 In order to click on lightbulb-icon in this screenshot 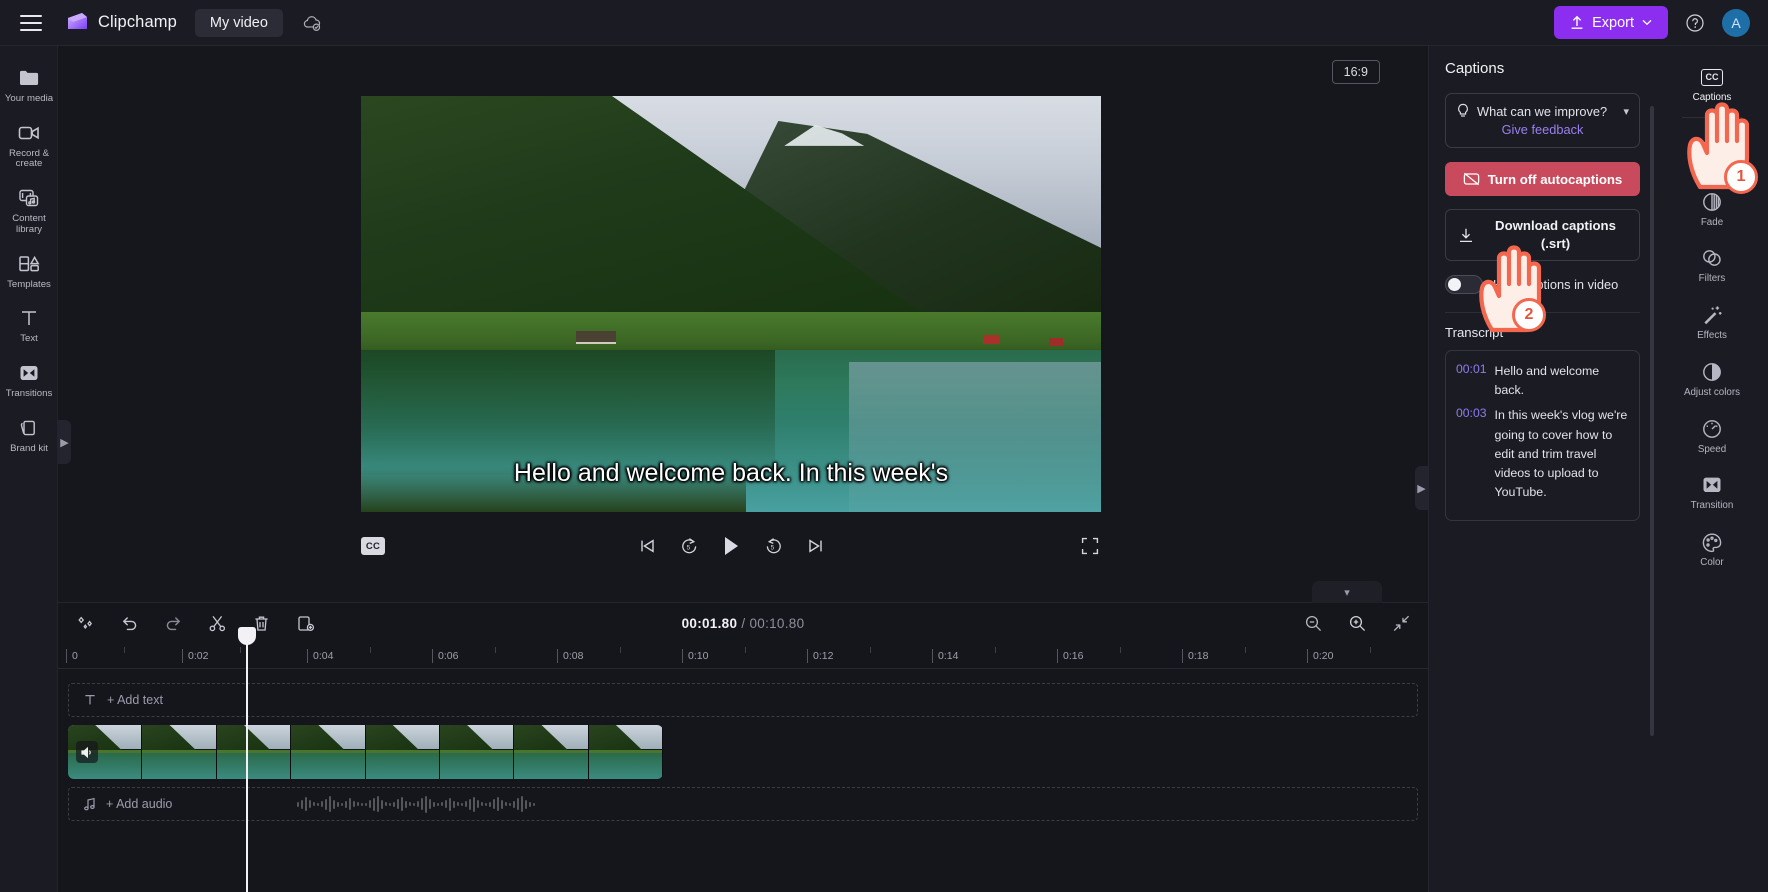, I will do `click(1463, 111)`.